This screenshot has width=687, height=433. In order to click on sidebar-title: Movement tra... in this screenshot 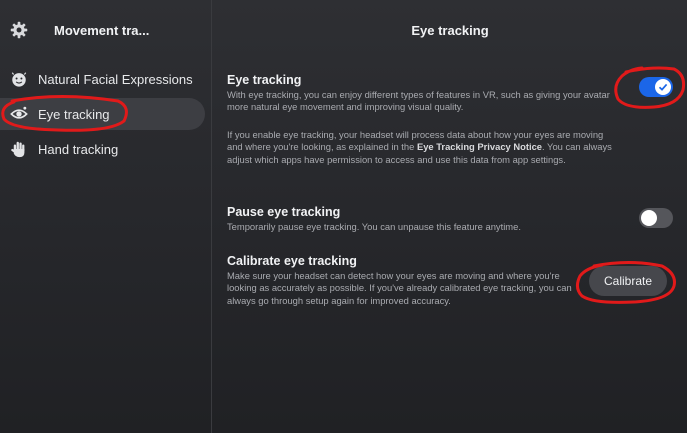, I will do `click(102, 30)`.